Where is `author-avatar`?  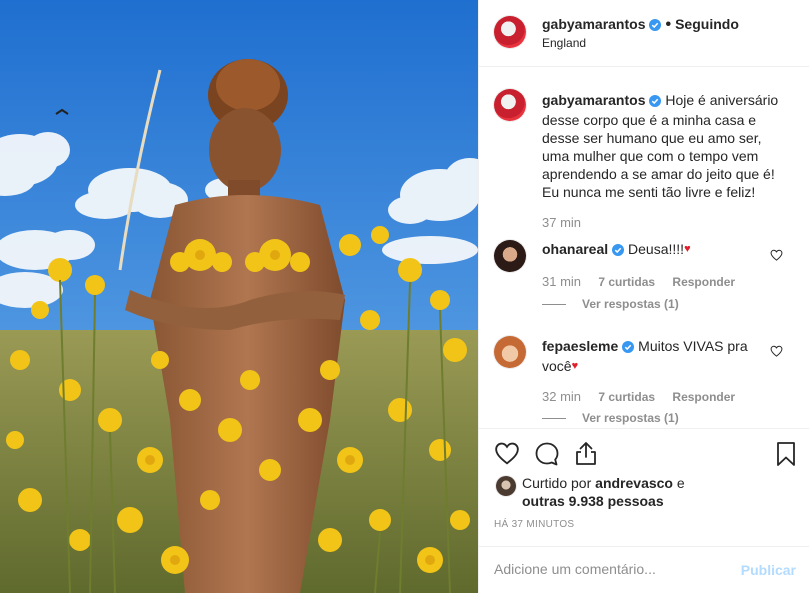
author-avatar is located at coordinates (510, 32).